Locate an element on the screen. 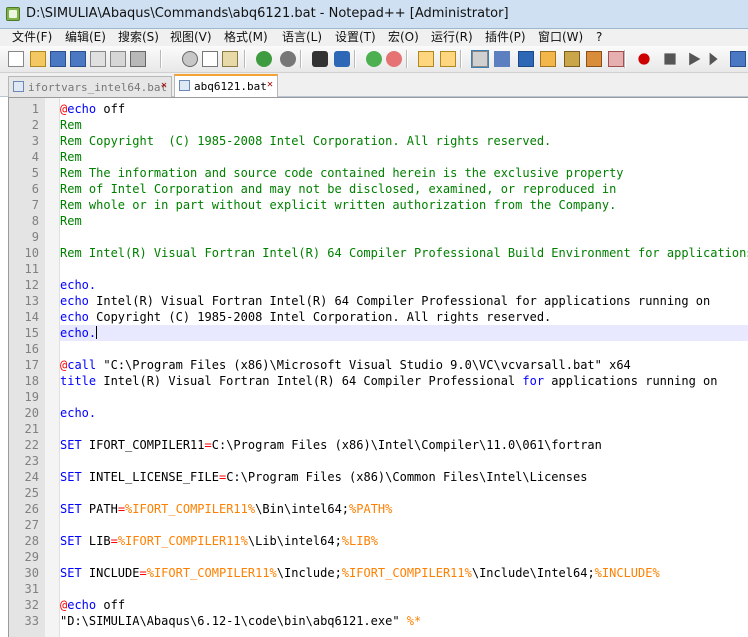 The height and width of the screenshot is (637, 748). find-icon is located at coordinates (320, 59).